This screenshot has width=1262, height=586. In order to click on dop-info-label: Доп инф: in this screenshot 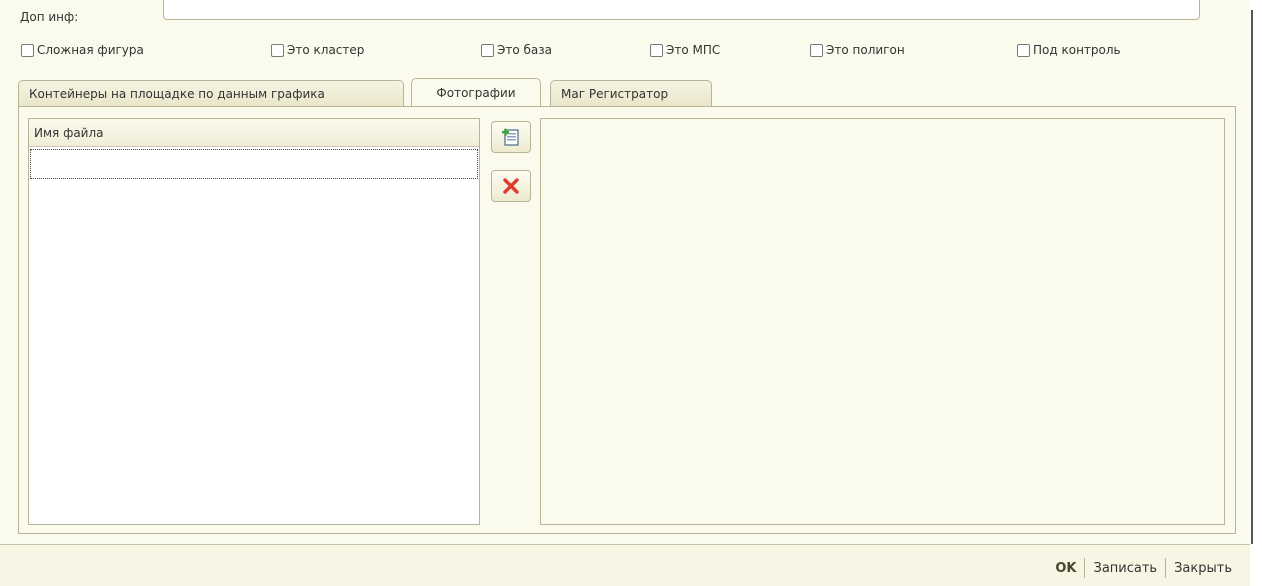, I will do `click(49, 17)`.